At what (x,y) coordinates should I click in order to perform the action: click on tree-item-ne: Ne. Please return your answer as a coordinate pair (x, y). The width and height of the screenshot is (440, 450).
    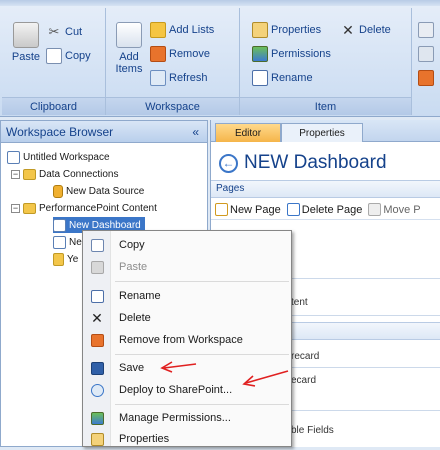
    Looking at the image, I should click on (67, 242).